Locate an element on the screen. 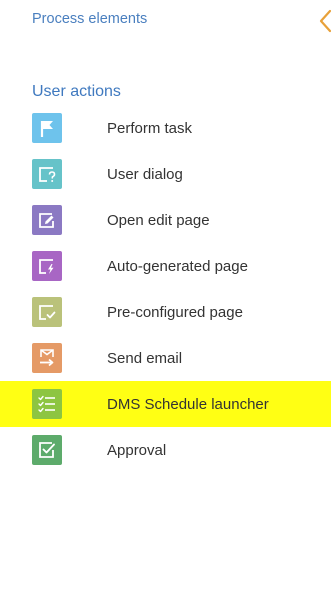  send-email-icon is located at coordinates (47, 358).